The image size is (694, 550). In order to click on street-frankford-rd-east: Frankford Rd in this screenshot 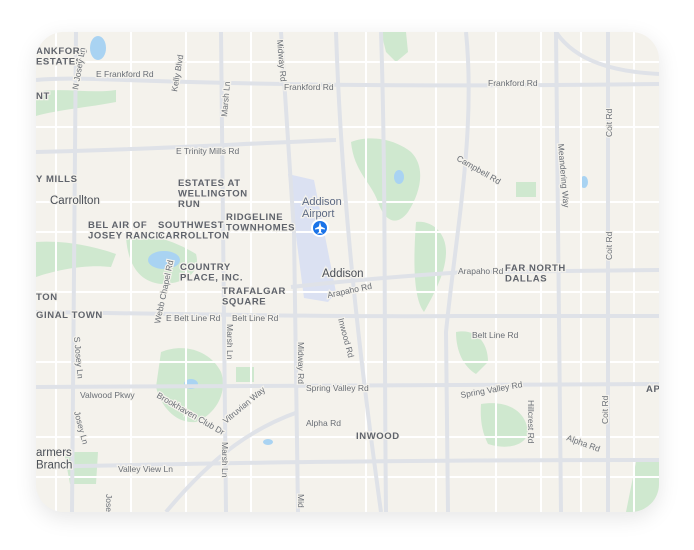, I will do `click(513, 83)`.